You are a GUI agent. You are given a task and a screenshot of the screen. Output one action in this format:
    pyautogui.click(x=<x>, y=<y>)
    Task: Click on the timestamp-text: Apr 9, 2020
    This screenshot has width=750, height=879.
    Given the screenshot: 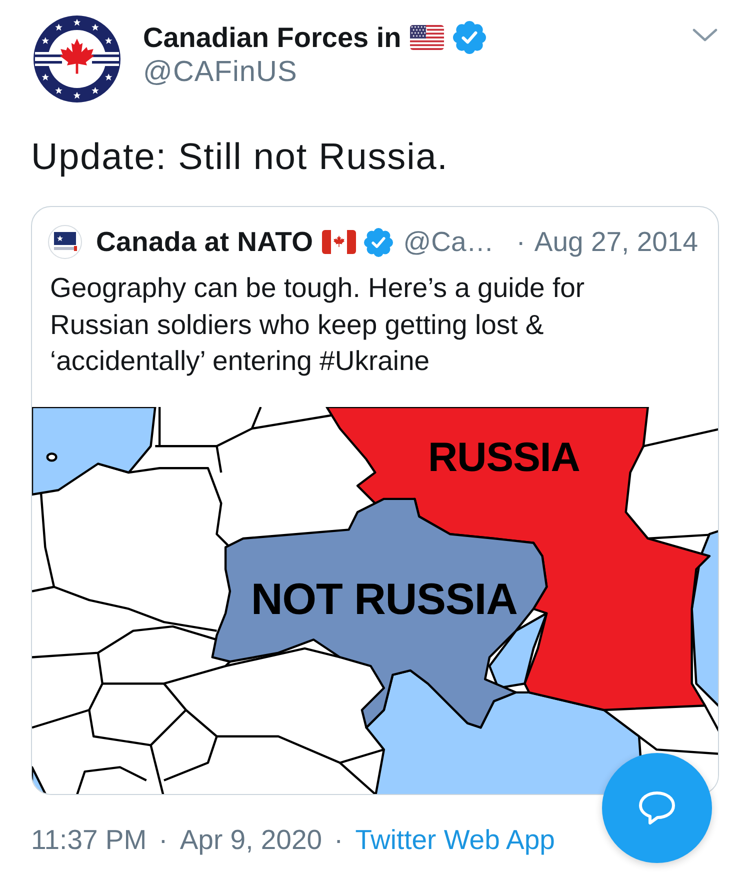 What is the action you would take?
    pyautogui.click(x=251, y=839)
    